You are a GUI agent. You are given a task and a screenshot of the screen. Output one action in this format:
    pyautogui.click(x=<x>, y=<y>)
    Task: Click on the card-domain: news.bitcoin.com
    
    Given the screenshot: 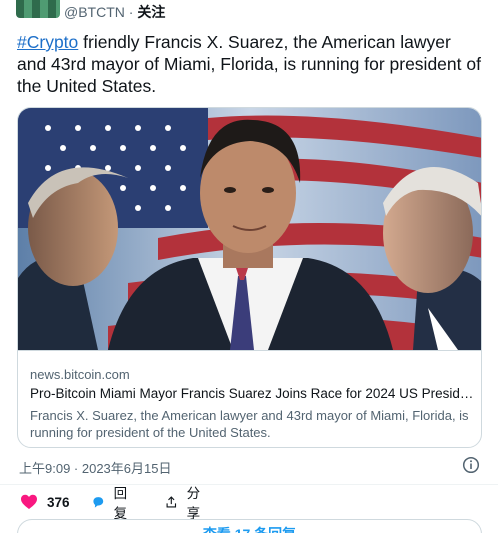 What is the action you would take?
    pyautogui.click(x=80, y=374)
    